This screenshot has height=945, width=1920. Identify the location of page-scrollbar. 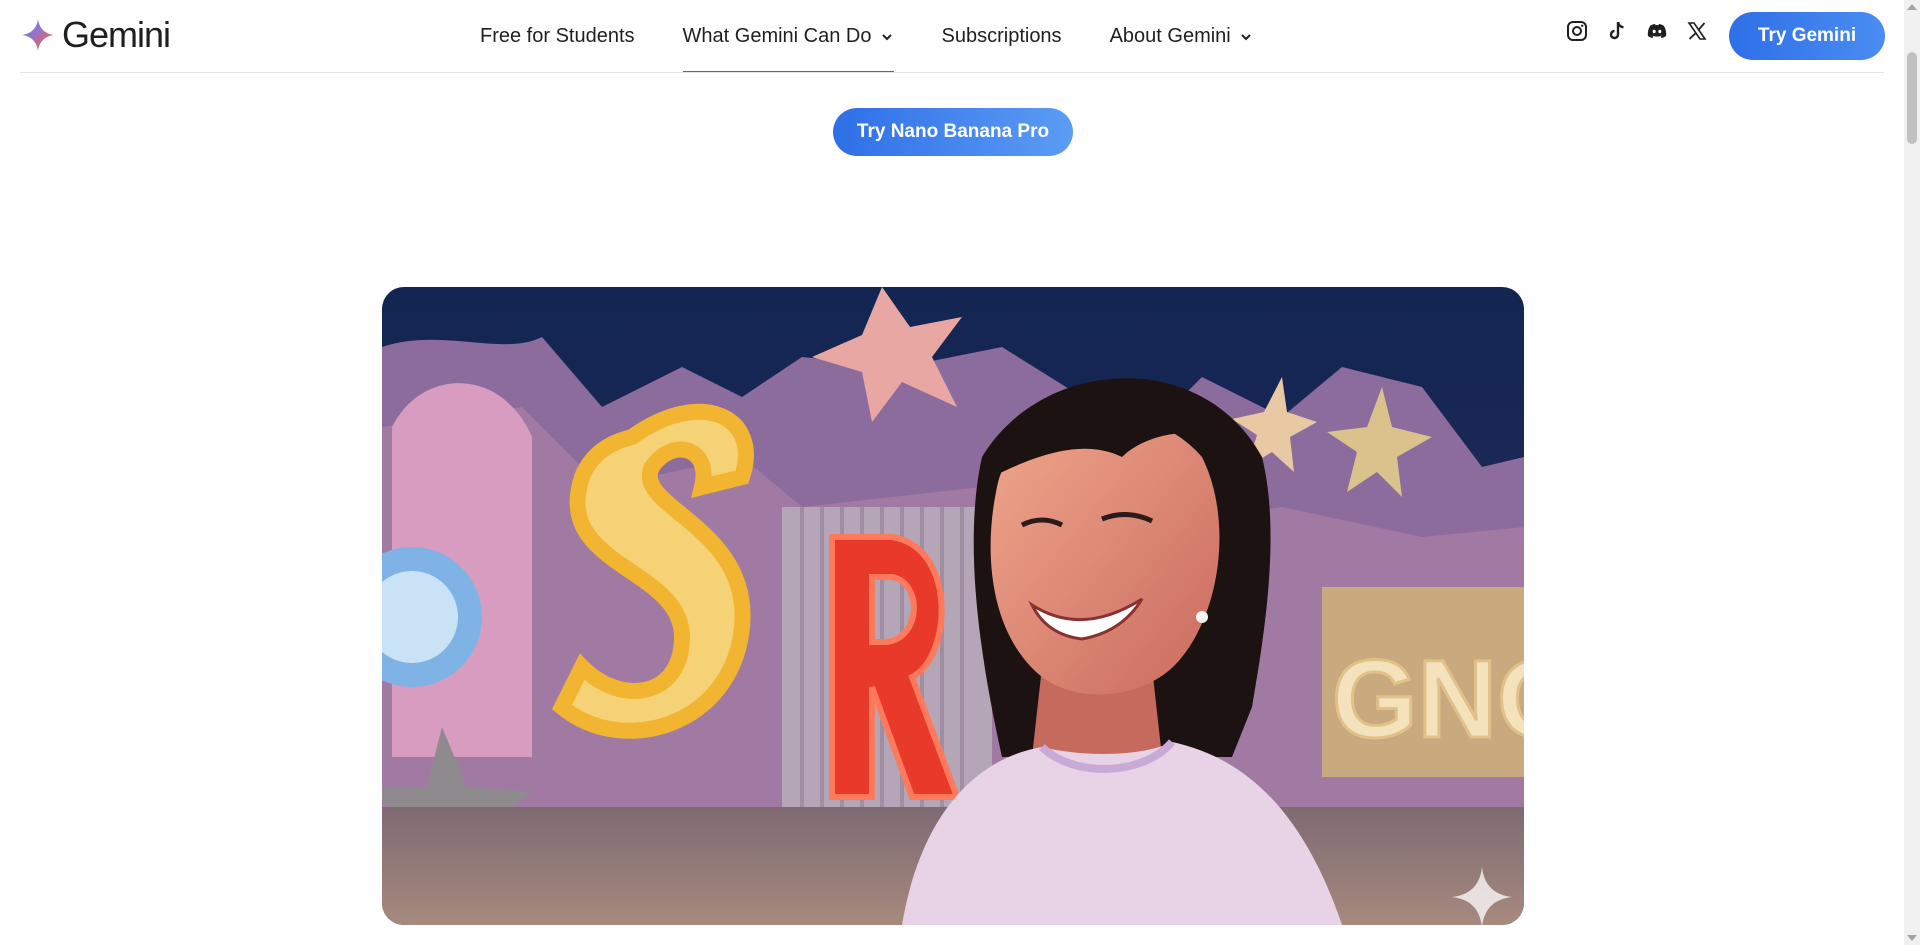
(1912, 472).